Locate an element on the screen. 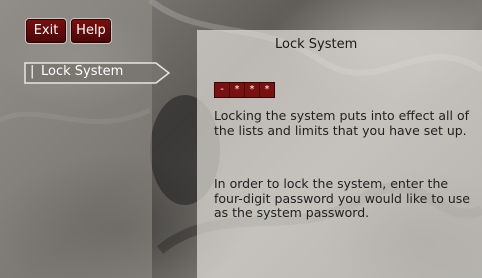 This screenshot has height=278, width=482. sidebar-item-lock-system: | Lock System is located at coordinates (97, 73).